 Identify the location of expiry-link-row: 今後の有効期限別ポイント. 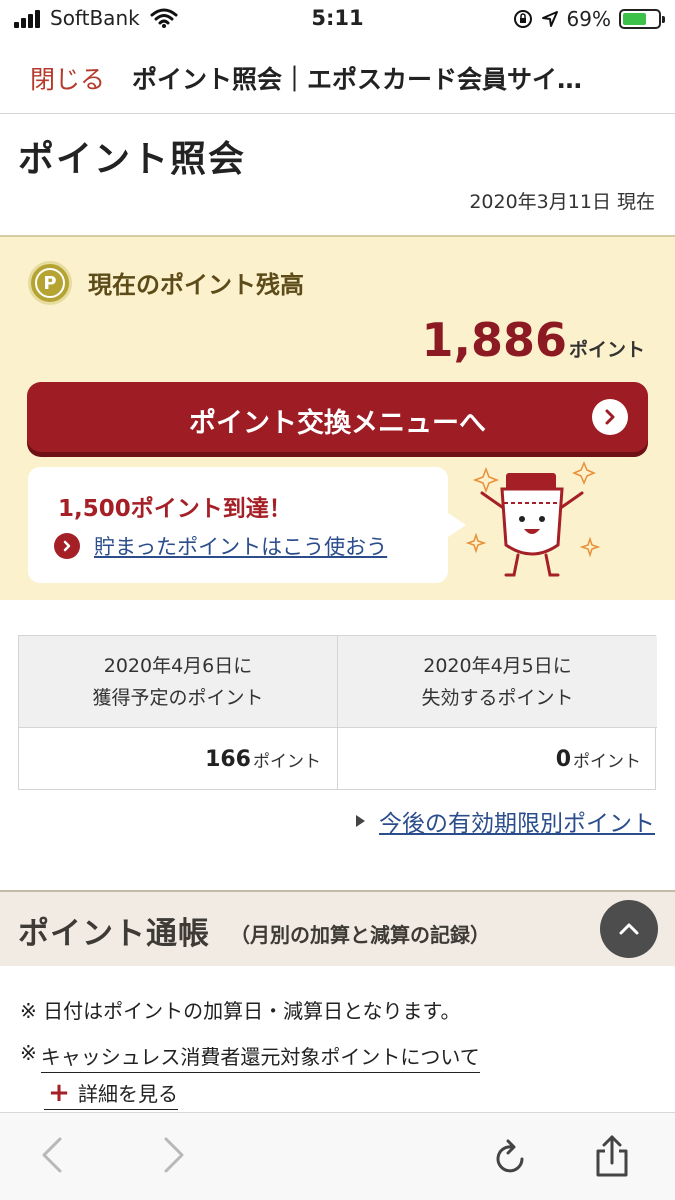
(505, 821).